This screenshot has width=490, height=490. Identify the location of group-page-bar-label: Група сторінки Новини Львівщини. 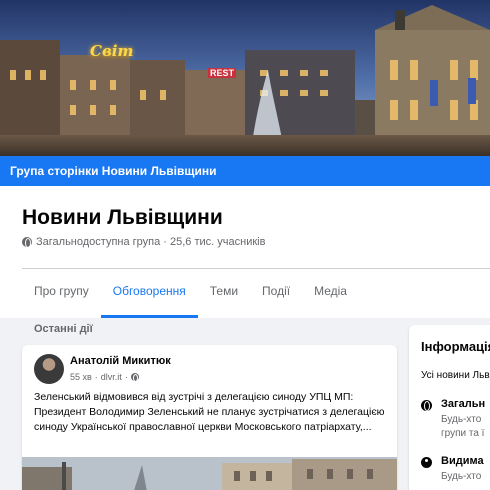
(113, 171).